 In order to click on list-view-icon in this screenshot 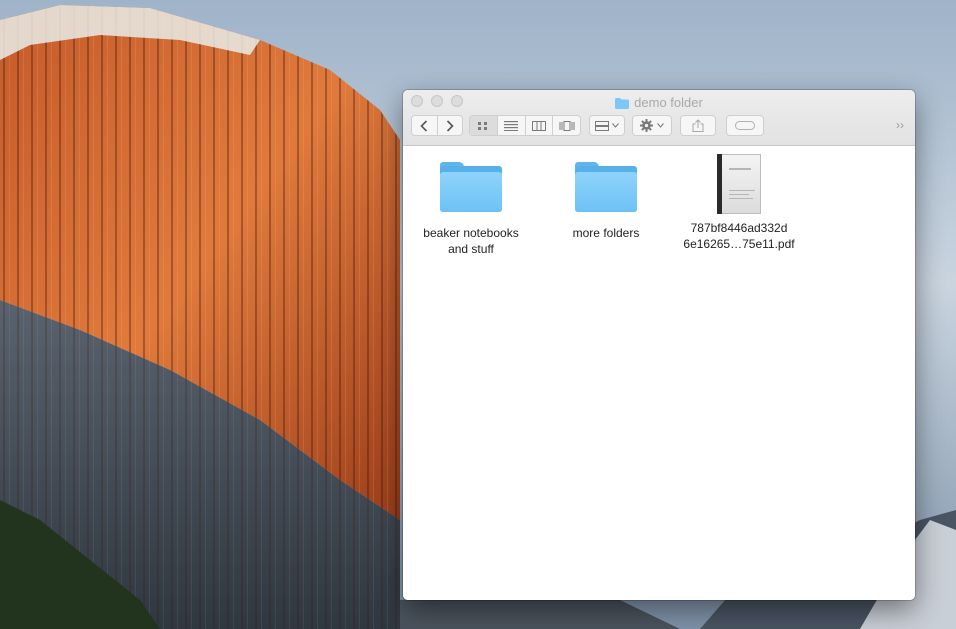, I will do `click(511, 125)`.